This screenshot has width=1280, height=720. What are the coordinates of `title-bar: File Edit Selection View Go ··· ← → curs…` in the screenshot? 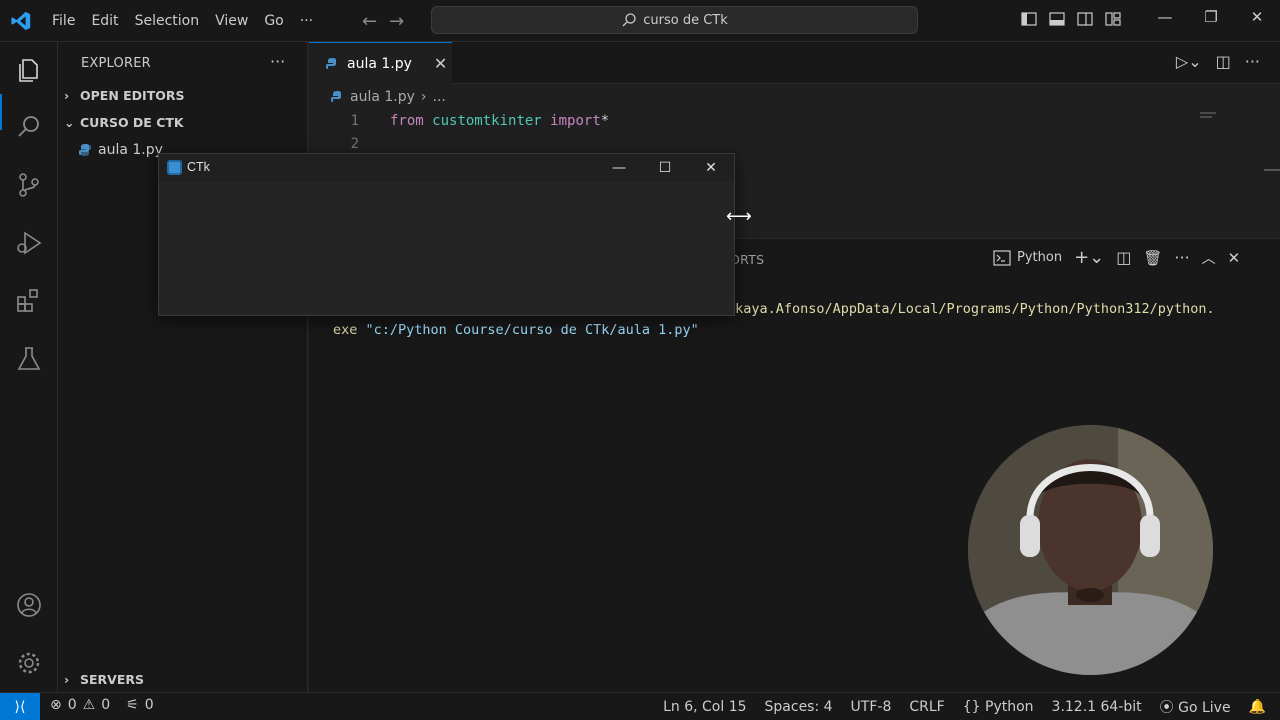 It's located at (640, 21).